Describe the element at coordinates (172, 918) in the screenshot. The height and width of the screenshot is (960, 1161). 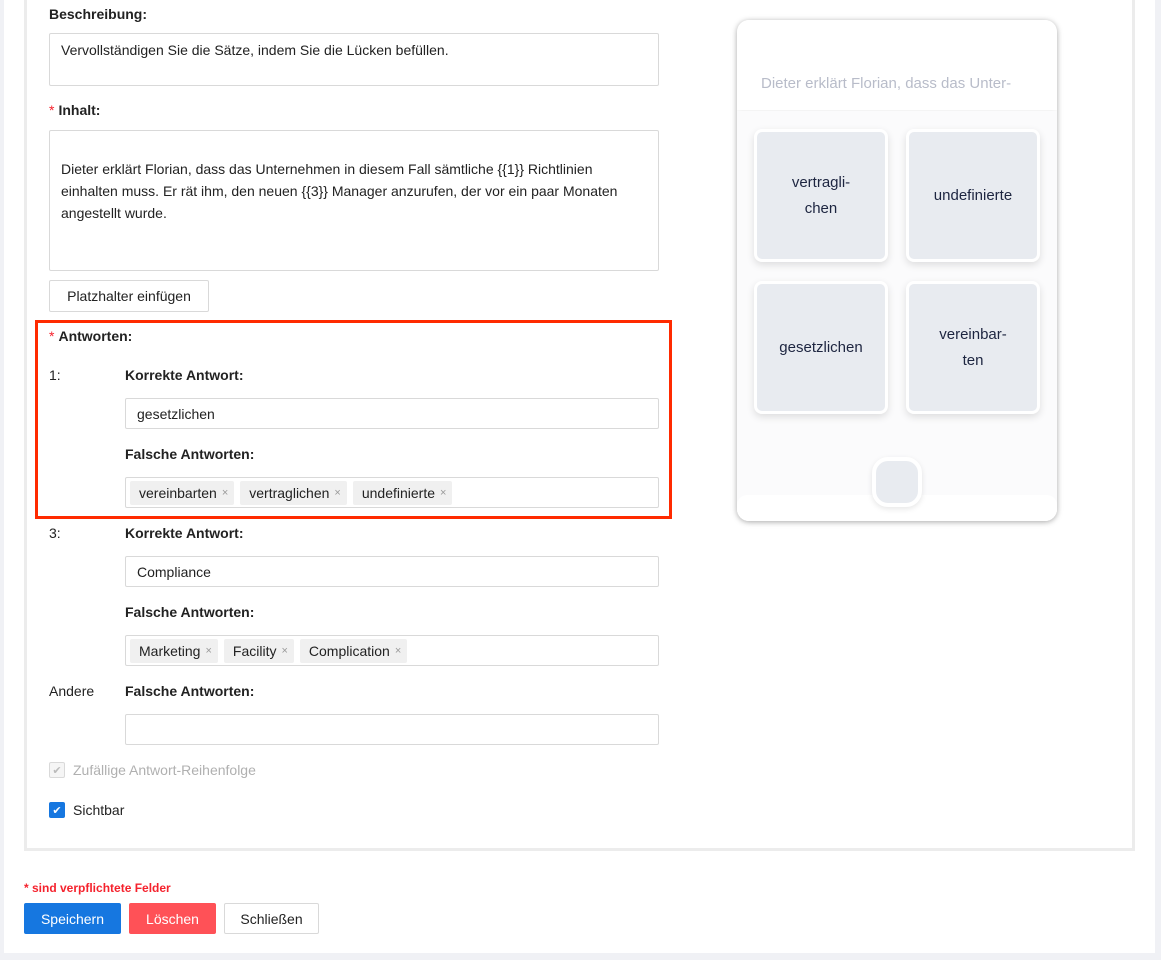
I see `delete-button: Löschen` at that location.